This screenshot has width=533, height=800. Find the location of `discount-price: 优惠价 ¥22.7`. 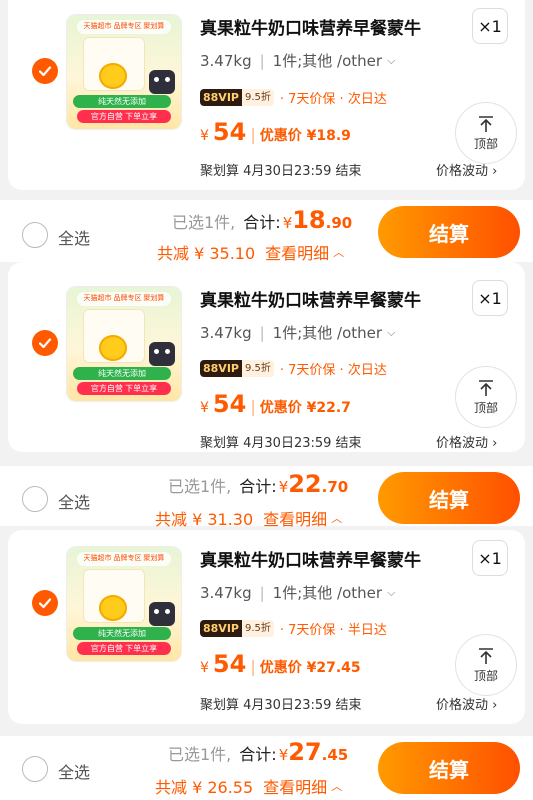

discount-price: 优惠价 ¥22.7 is located at coordinates (305, 408).